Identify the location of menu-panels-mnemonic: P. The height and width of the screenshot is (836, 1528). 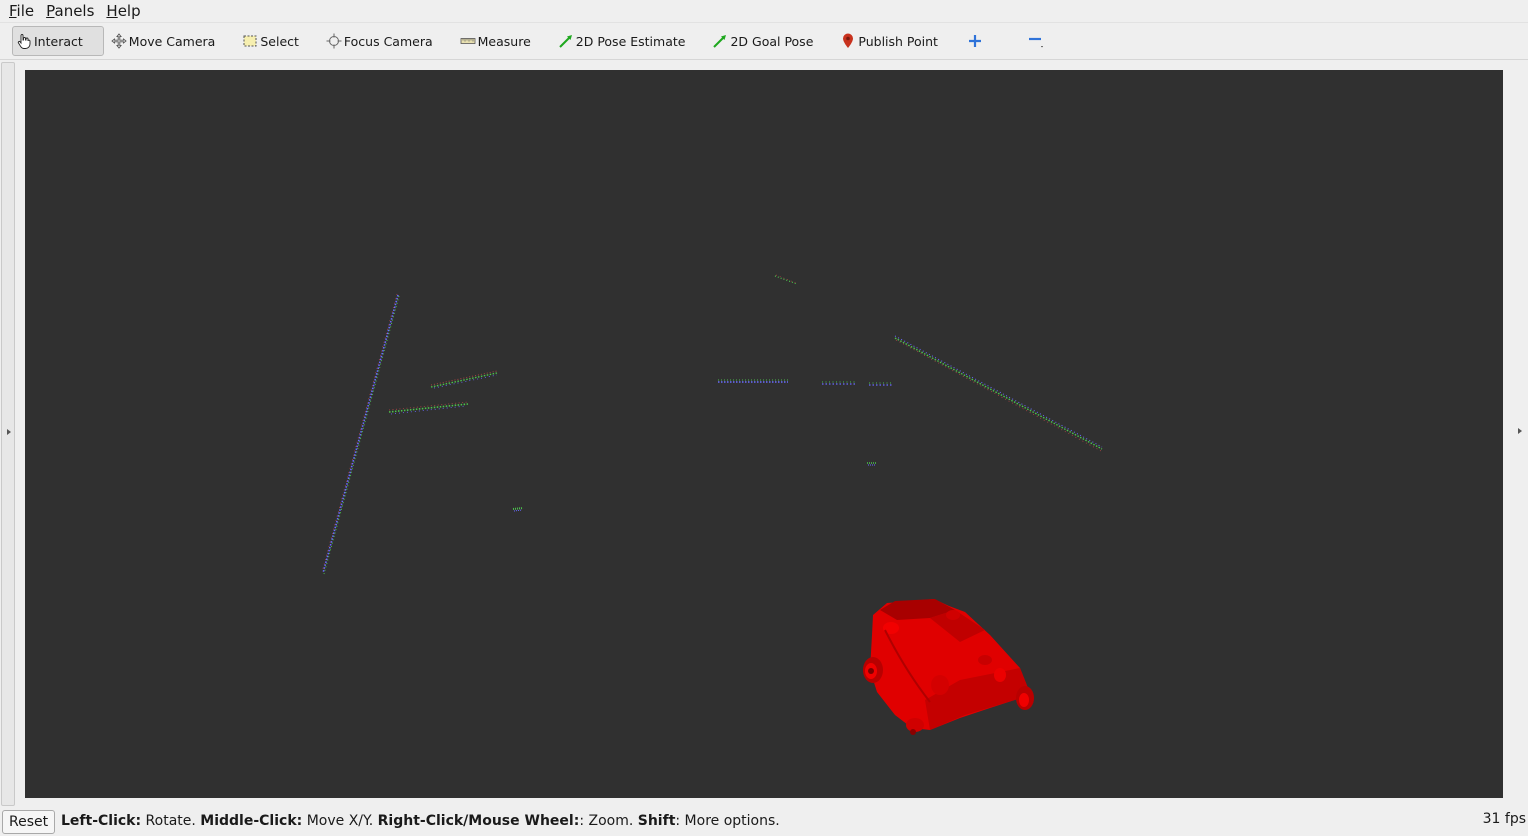
(50, 11).